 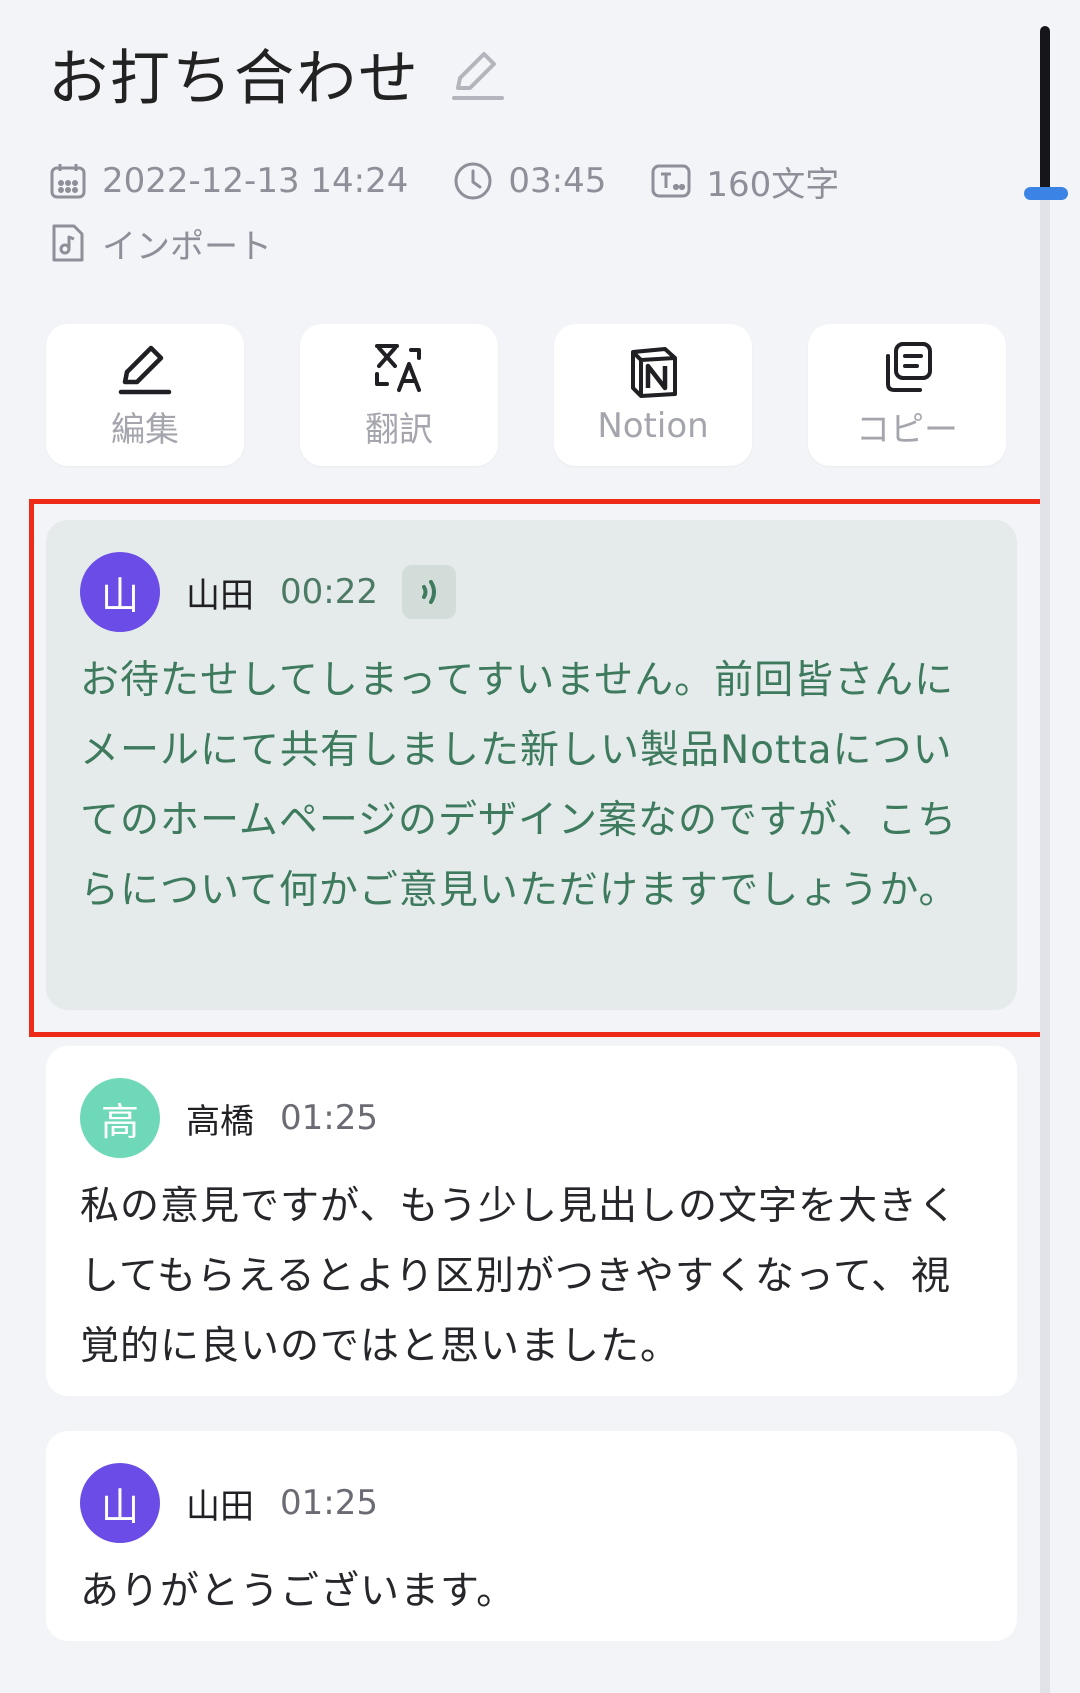 I want to click on notion-label: Notion, so click(x=653, y=426).